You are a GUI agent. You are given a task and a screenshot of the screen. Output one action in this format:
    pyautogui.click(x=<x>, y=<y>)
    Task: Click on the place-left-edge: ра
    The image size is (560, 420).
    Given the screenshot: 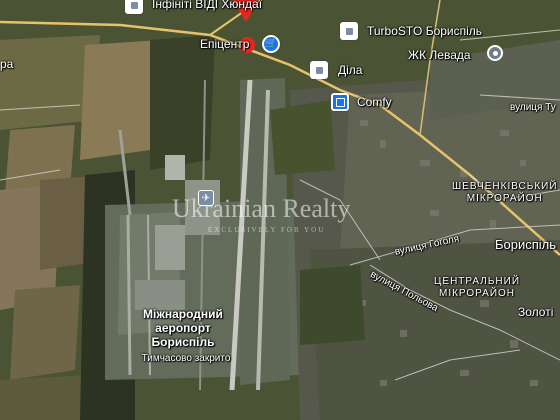 What is the action you would take?
    pyautogui.click(x=7, y=64)
    